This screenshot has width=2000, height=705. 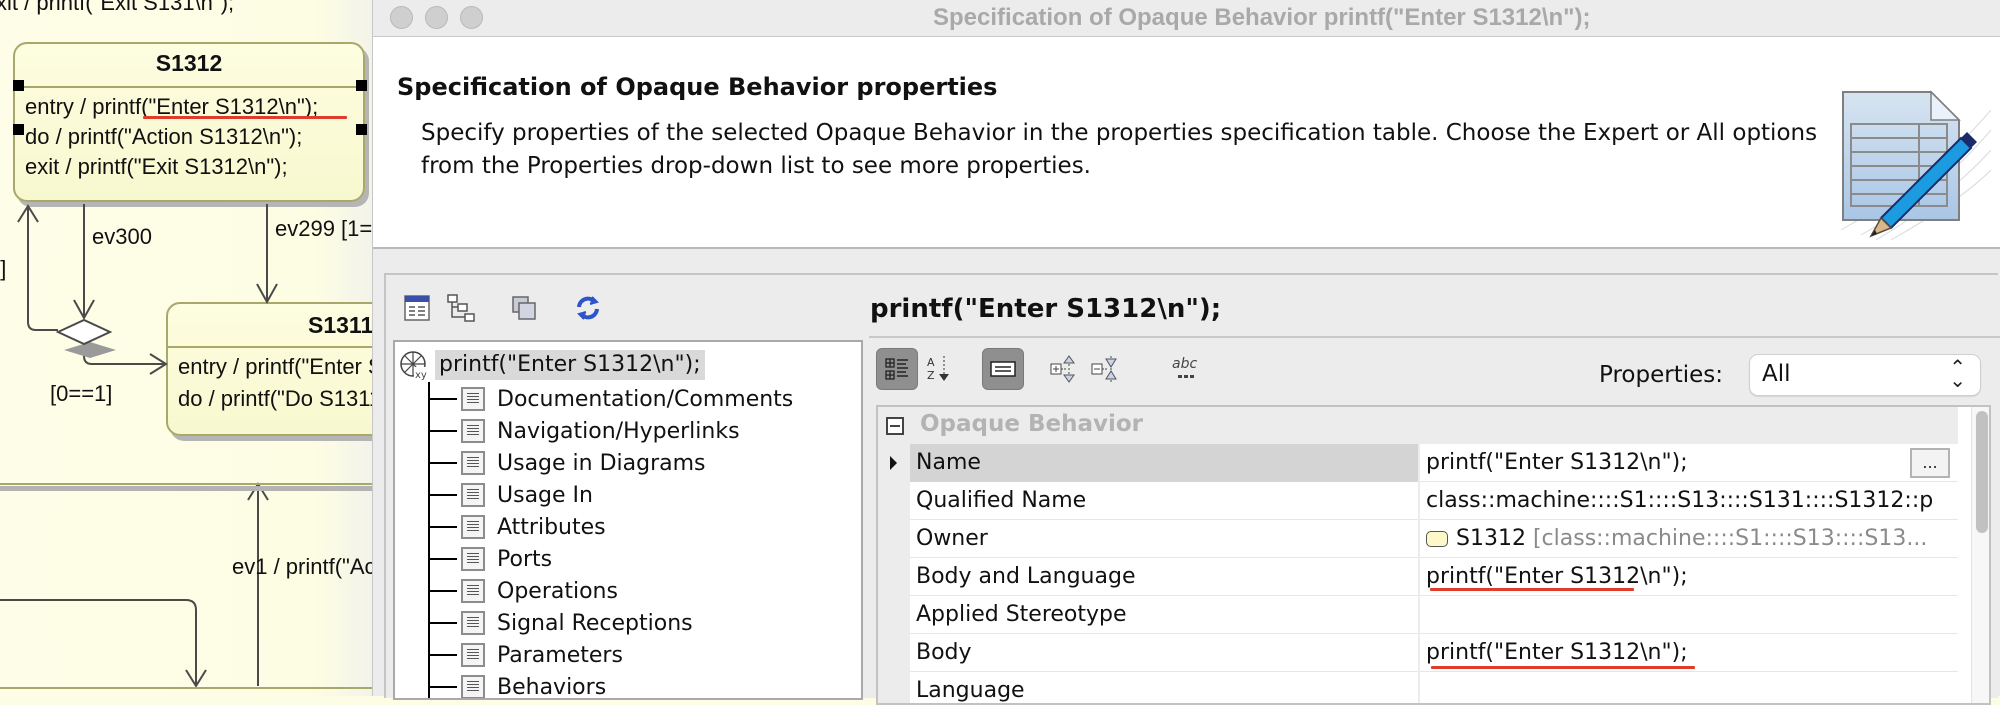 What do you see at coordinates (931, 375) in the screenshot?
I see `svg-text: Z` at bounding box center [931, 375].